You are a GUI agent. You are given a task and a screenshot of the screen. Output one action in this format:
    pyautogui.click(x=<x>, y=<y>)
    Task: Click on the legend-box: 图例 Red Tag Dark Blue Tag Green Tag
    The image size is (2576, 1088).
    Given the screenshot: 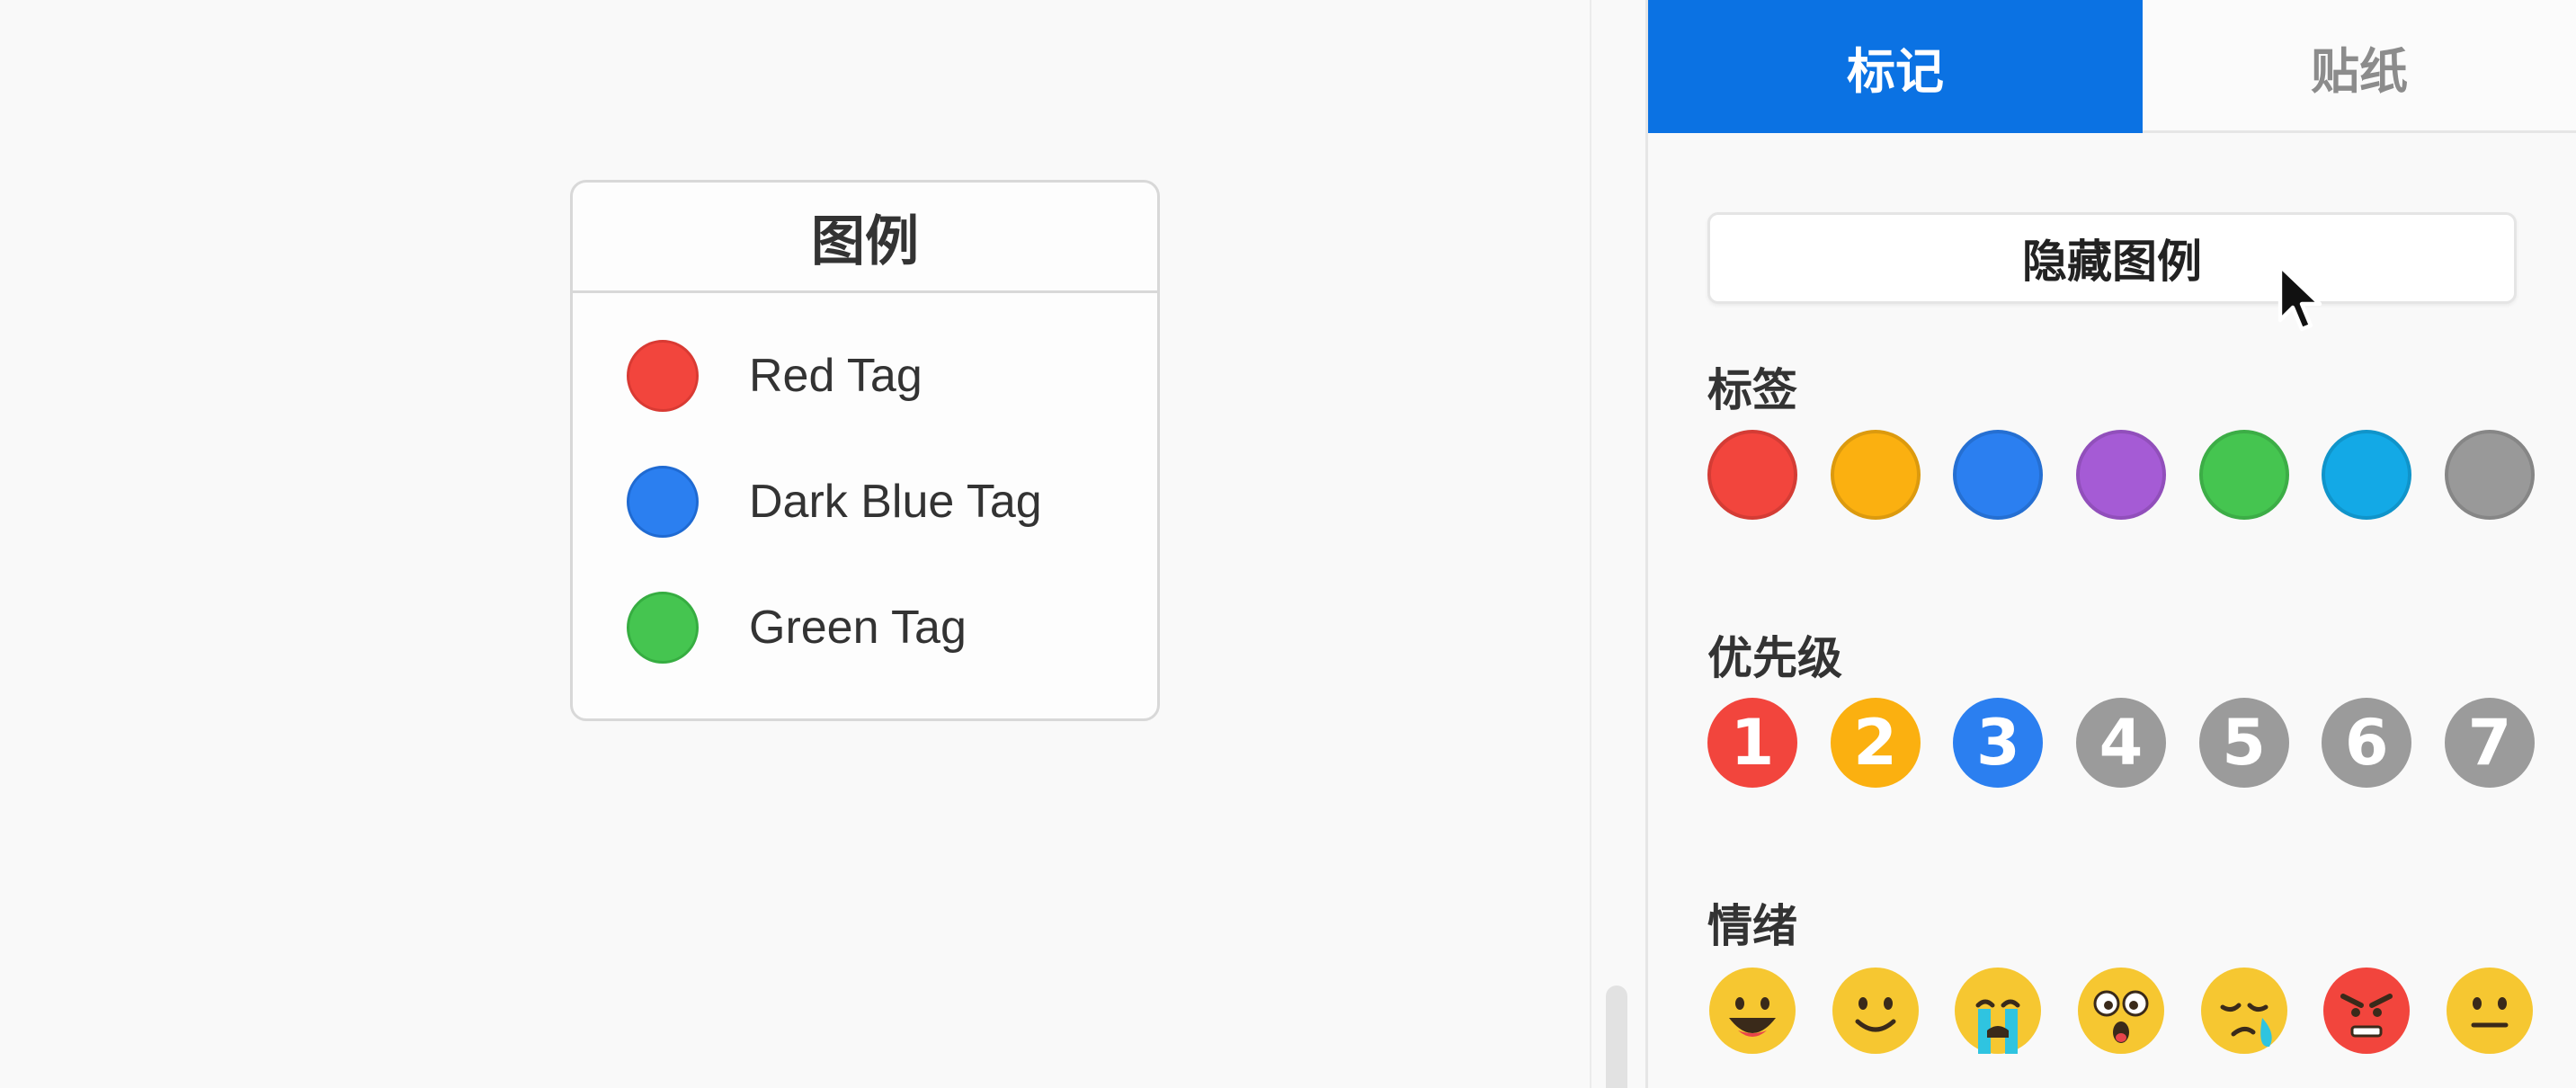 What is the action you would take?
    pyautogui.click(x=865, y=450)
    